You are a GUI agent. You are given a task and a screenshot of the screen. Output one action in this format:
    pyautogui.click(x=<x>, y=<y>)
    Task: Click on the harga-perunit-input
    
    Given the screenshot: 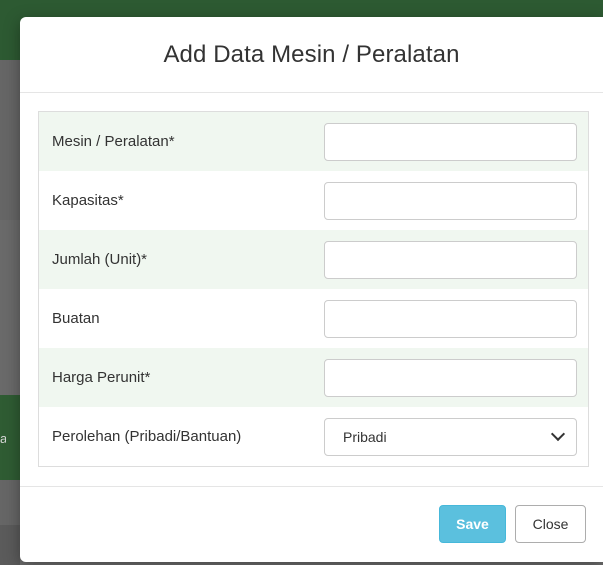 What is the action you would take?
    pyautogui.click(x=450, y=377)
    